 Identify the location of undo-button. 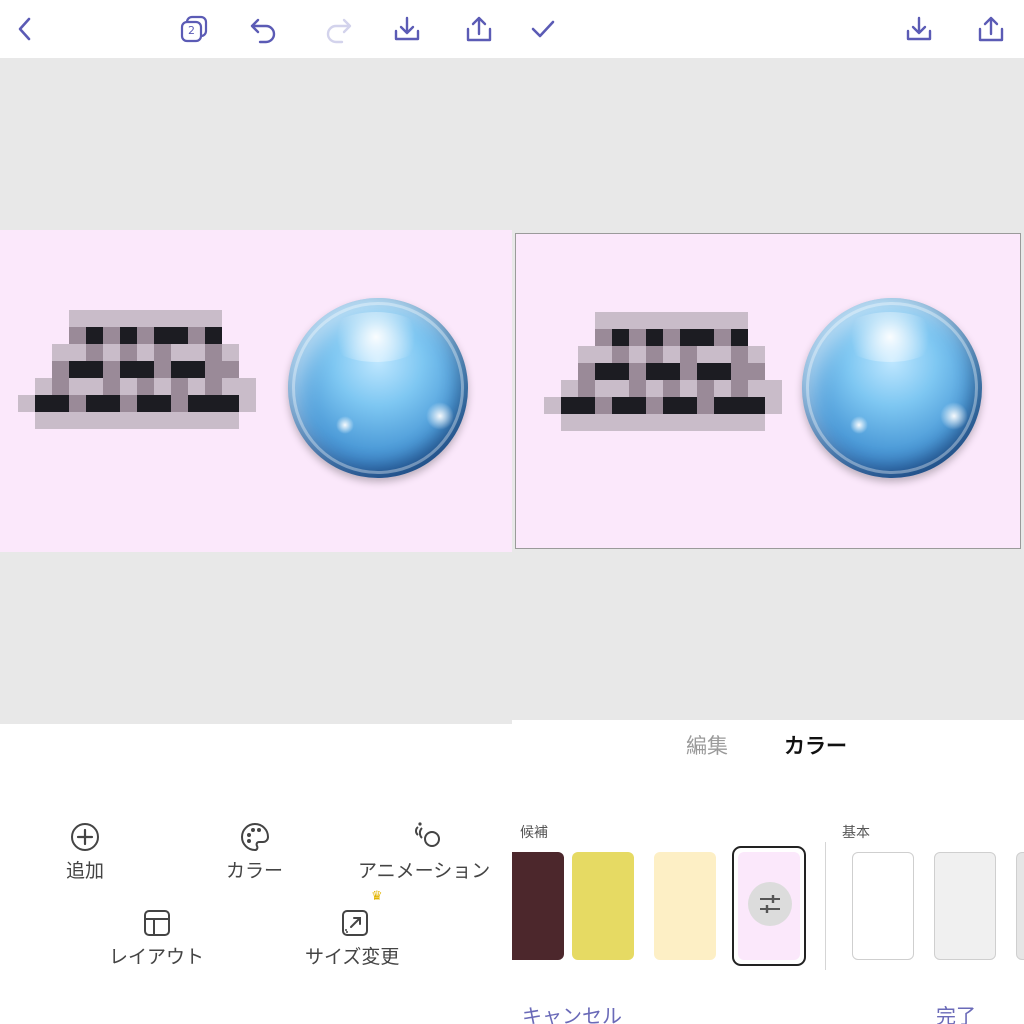
(263, 29).